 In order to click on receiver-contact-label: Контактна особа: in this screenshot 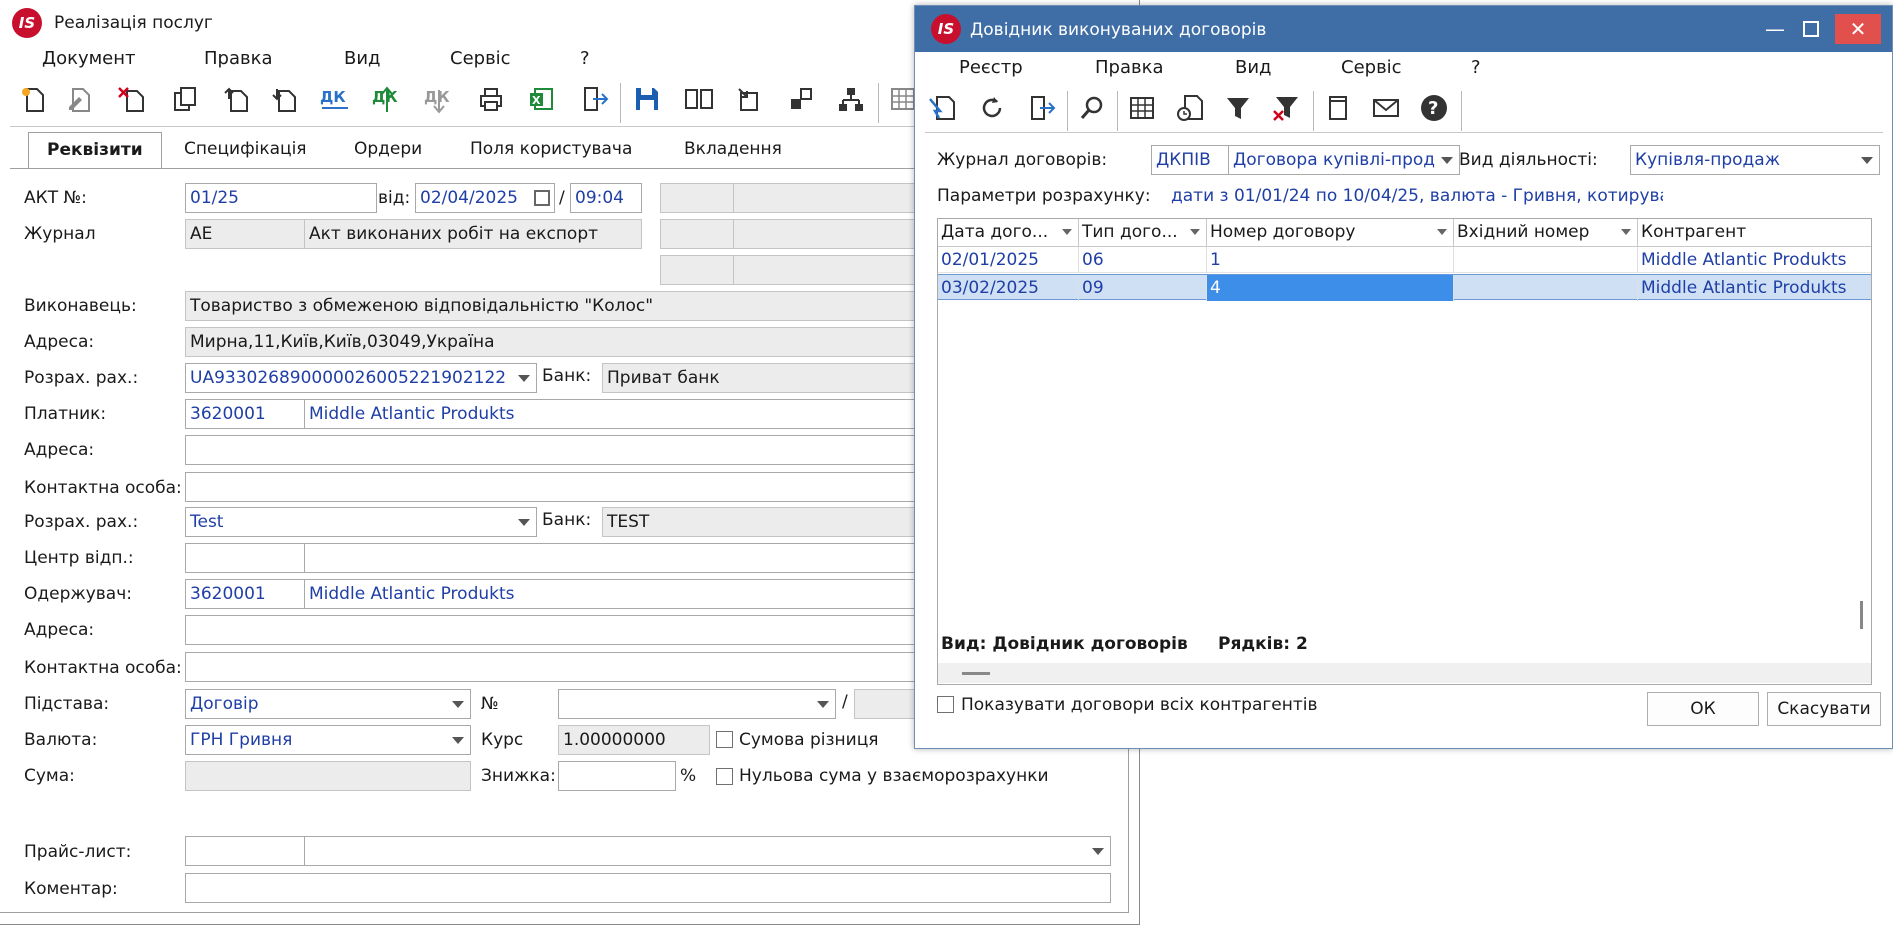, I will do `click(103, 668)`.